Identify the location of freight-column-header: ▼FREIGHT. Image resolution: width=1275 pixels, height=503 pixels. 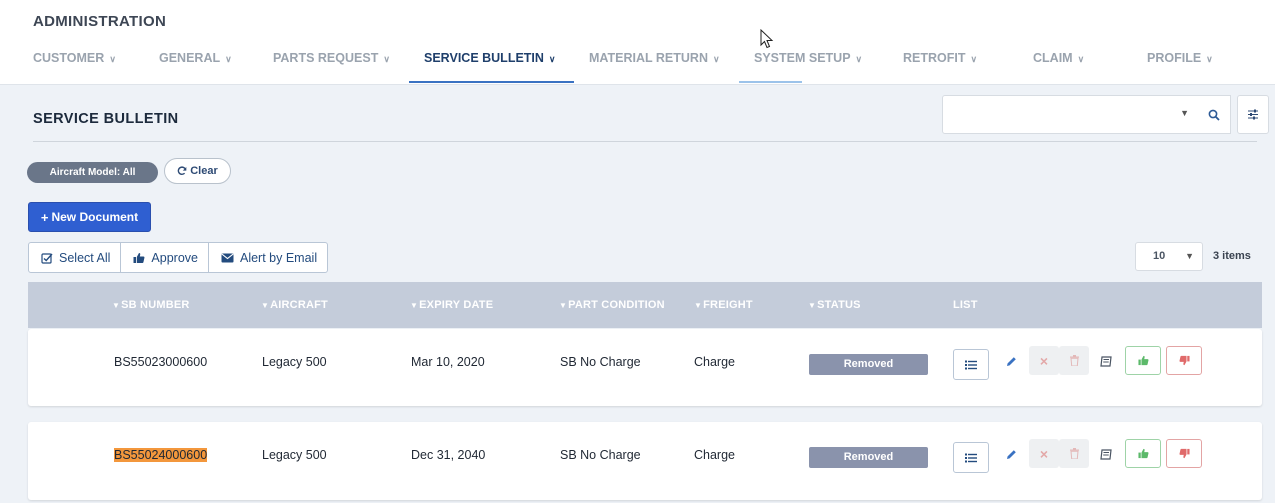
(723, 305).